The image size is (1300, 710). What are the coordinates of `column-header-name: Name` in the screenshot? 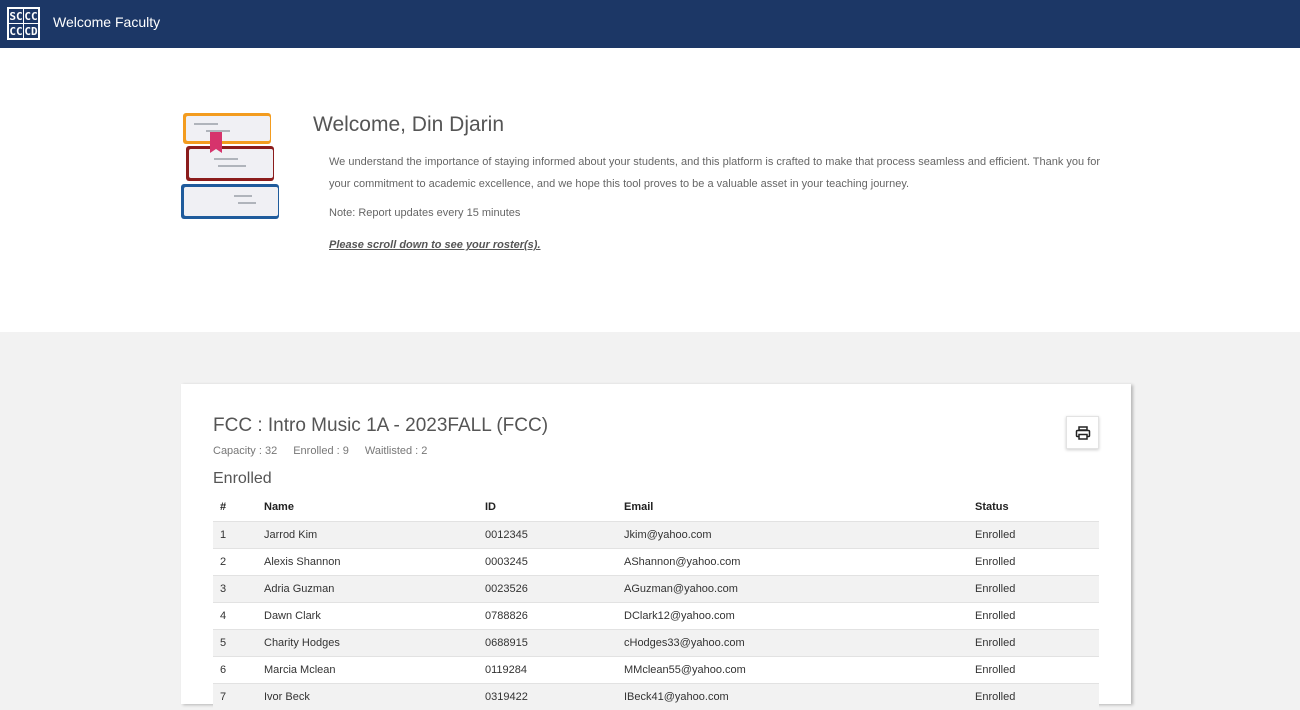 It's located at (367, 507).